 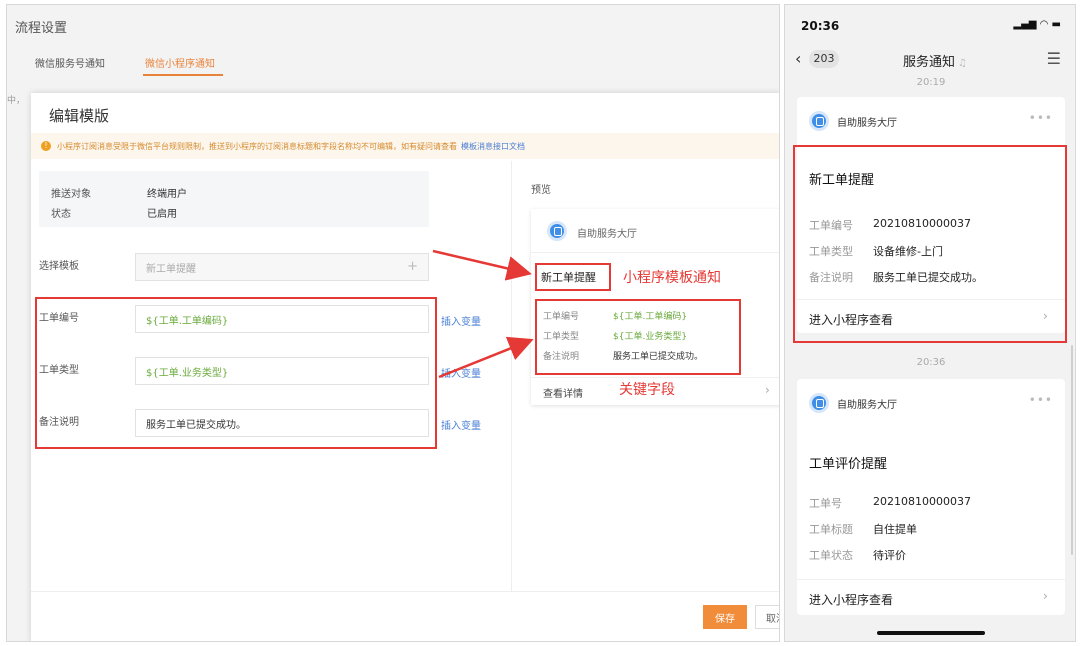 What do you see at coordinates (931, 82) in the screenshot?
I see `time-separator: 20:19` at bounding box center [931, 82].